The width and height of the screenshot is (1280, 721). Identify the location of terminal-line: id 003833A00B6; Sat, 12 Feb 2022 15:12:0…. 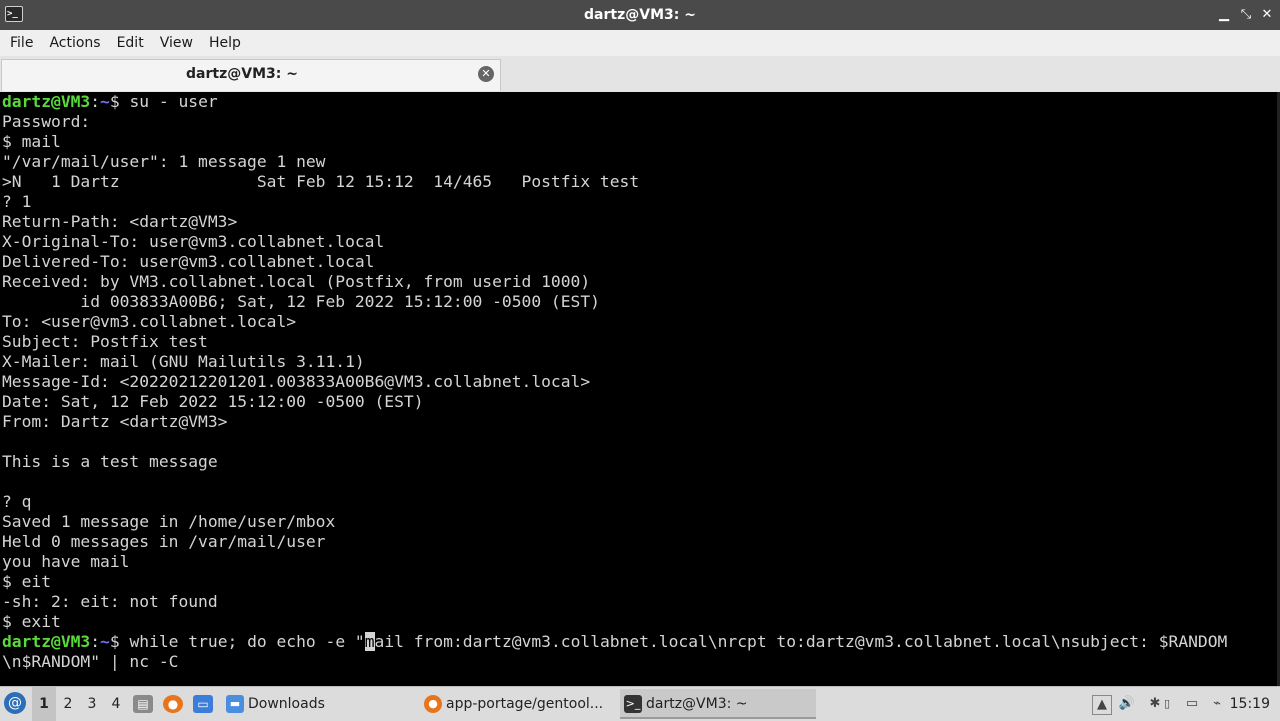
(301, 301).